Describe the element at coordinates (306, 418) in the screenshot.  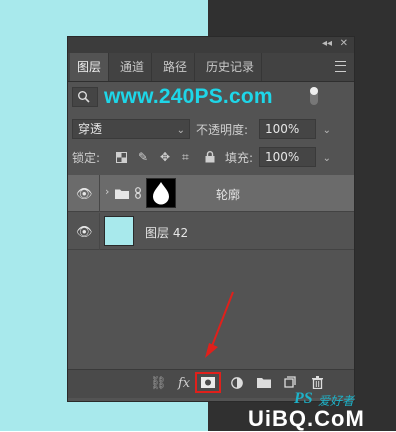
I see `watermark-uibq: UiBQ.CoM` at that location.